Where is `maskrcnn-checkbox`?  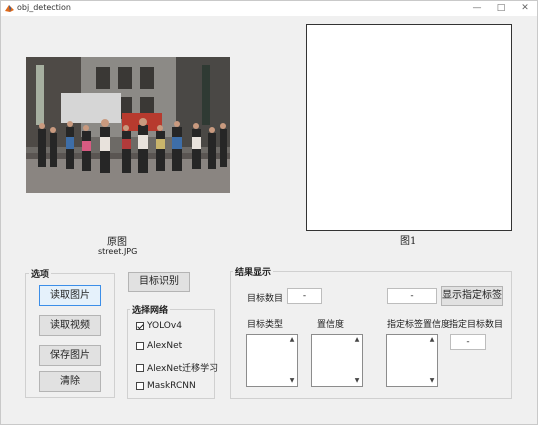 maskrcnn-checkbox is located at coordinates (140, 386).